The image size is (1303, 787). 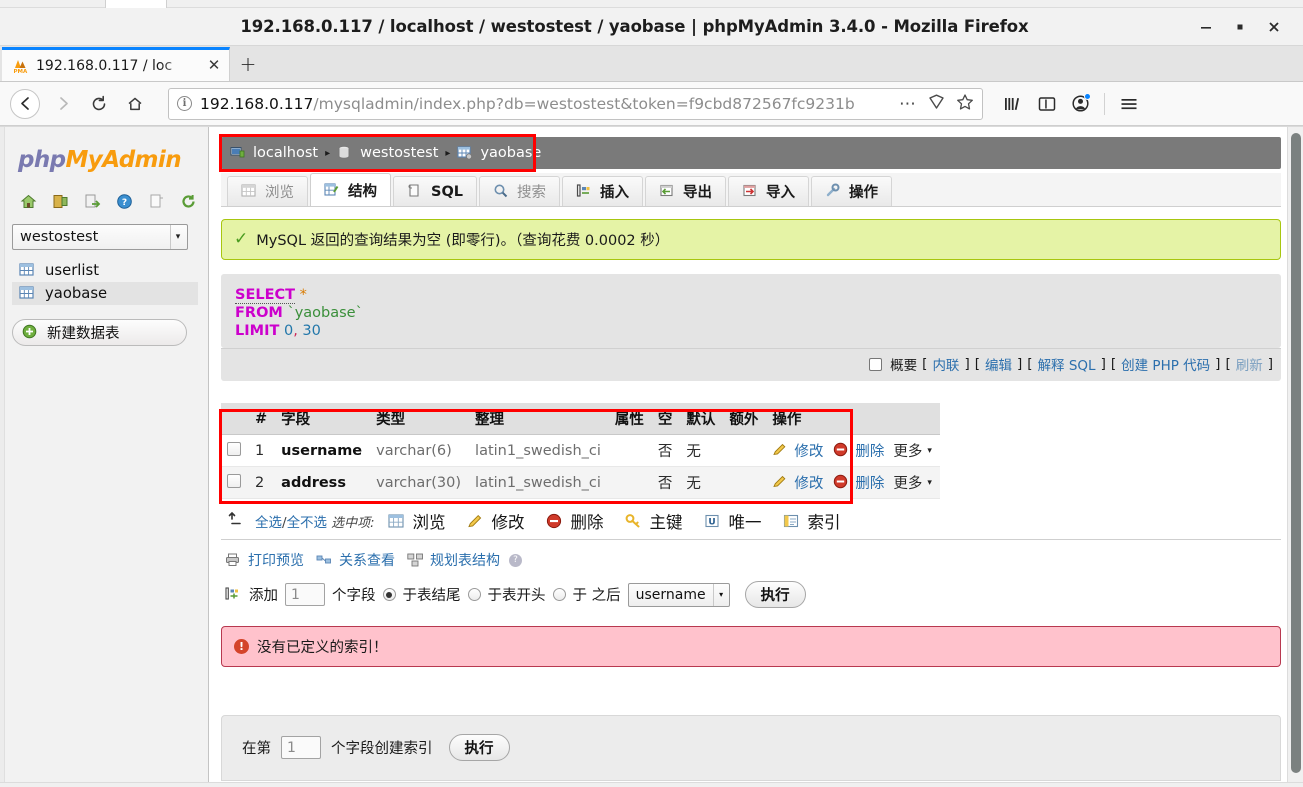 What do you see at coordinates (100, 237) in the screenshot?
I see `database-select: westostest ▾` at bounding box center [100, 237].